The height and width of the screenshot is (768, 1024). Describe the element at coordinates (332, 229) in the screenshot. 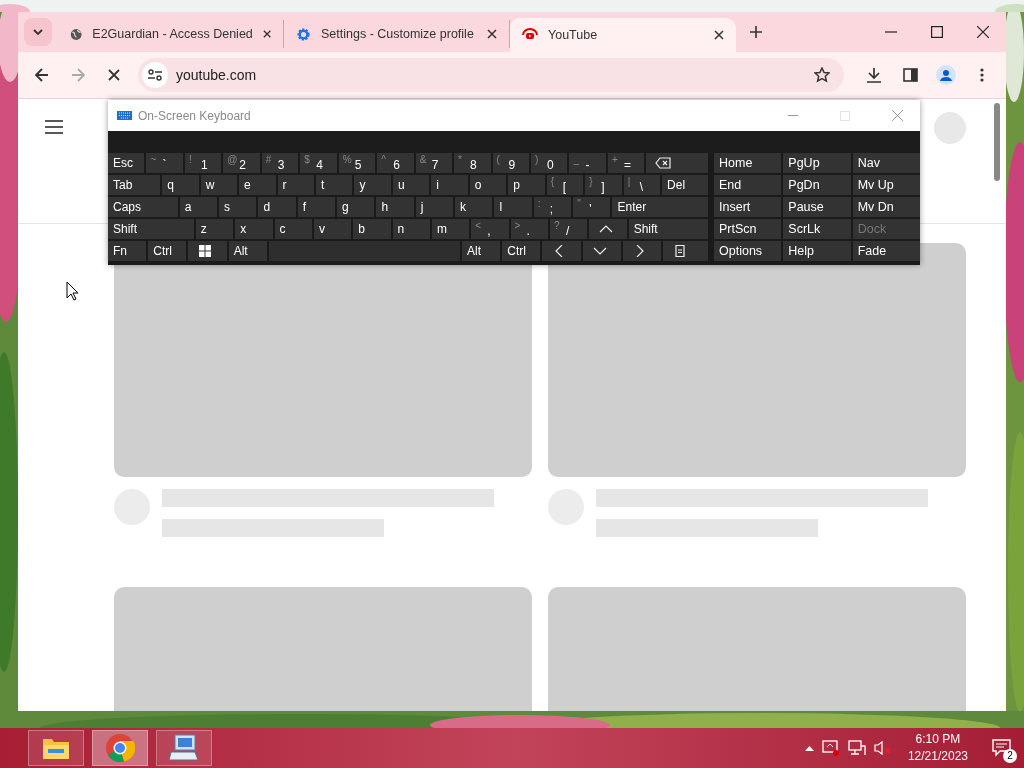

I see `key: v` at that location.